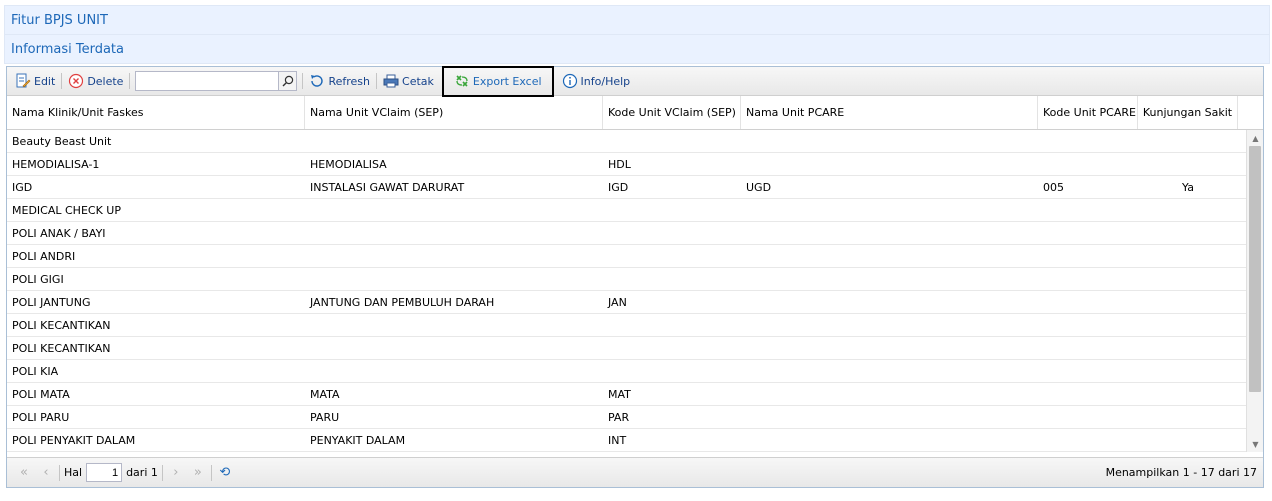 This screenshot has height=501, width=1272. I want to click on search-box, so click(216, 81).